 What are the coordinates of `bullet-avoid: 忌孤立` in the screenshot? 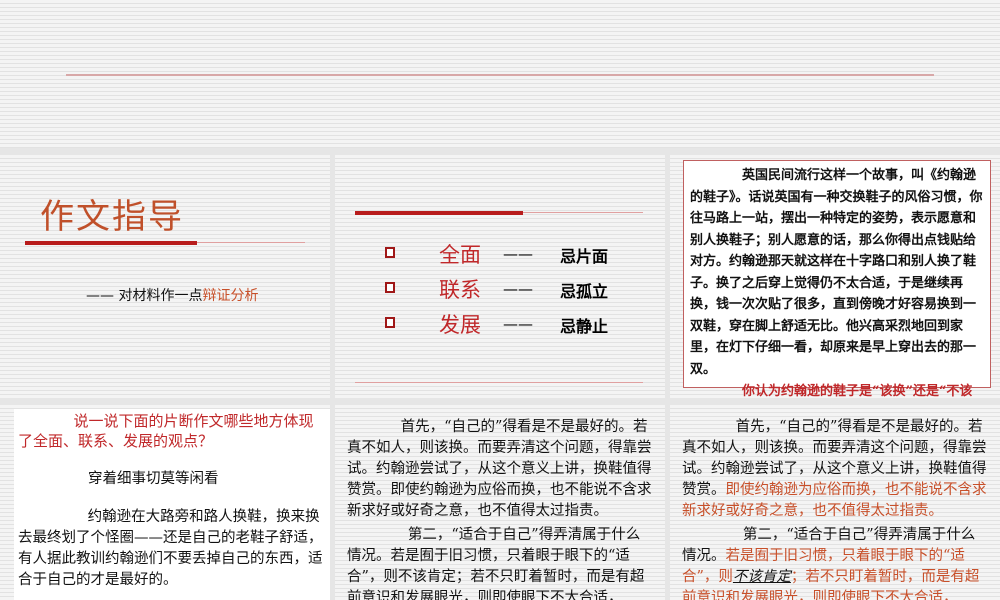 It's located at (584, 291).